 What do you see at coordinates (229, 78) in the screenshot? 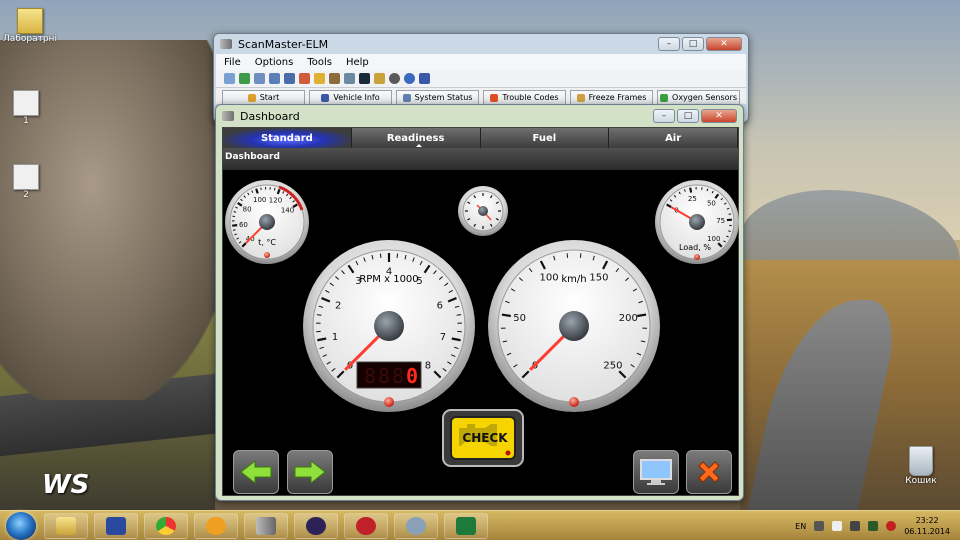
I see `connect-icon` at bounding box center [229, 78].